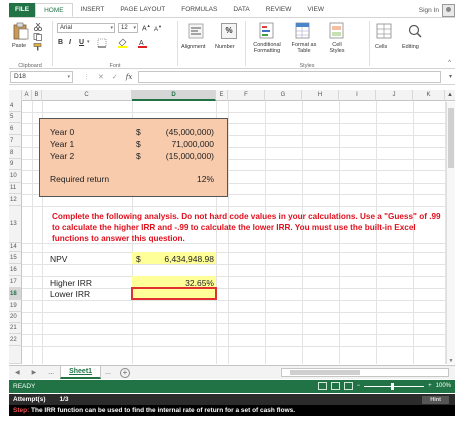 This screenshot has width=474, height=443. What do you see at coordinates (335, 386) in the screenshot?
I see `page-layout-view-icon` at bounding box center [335, 386].